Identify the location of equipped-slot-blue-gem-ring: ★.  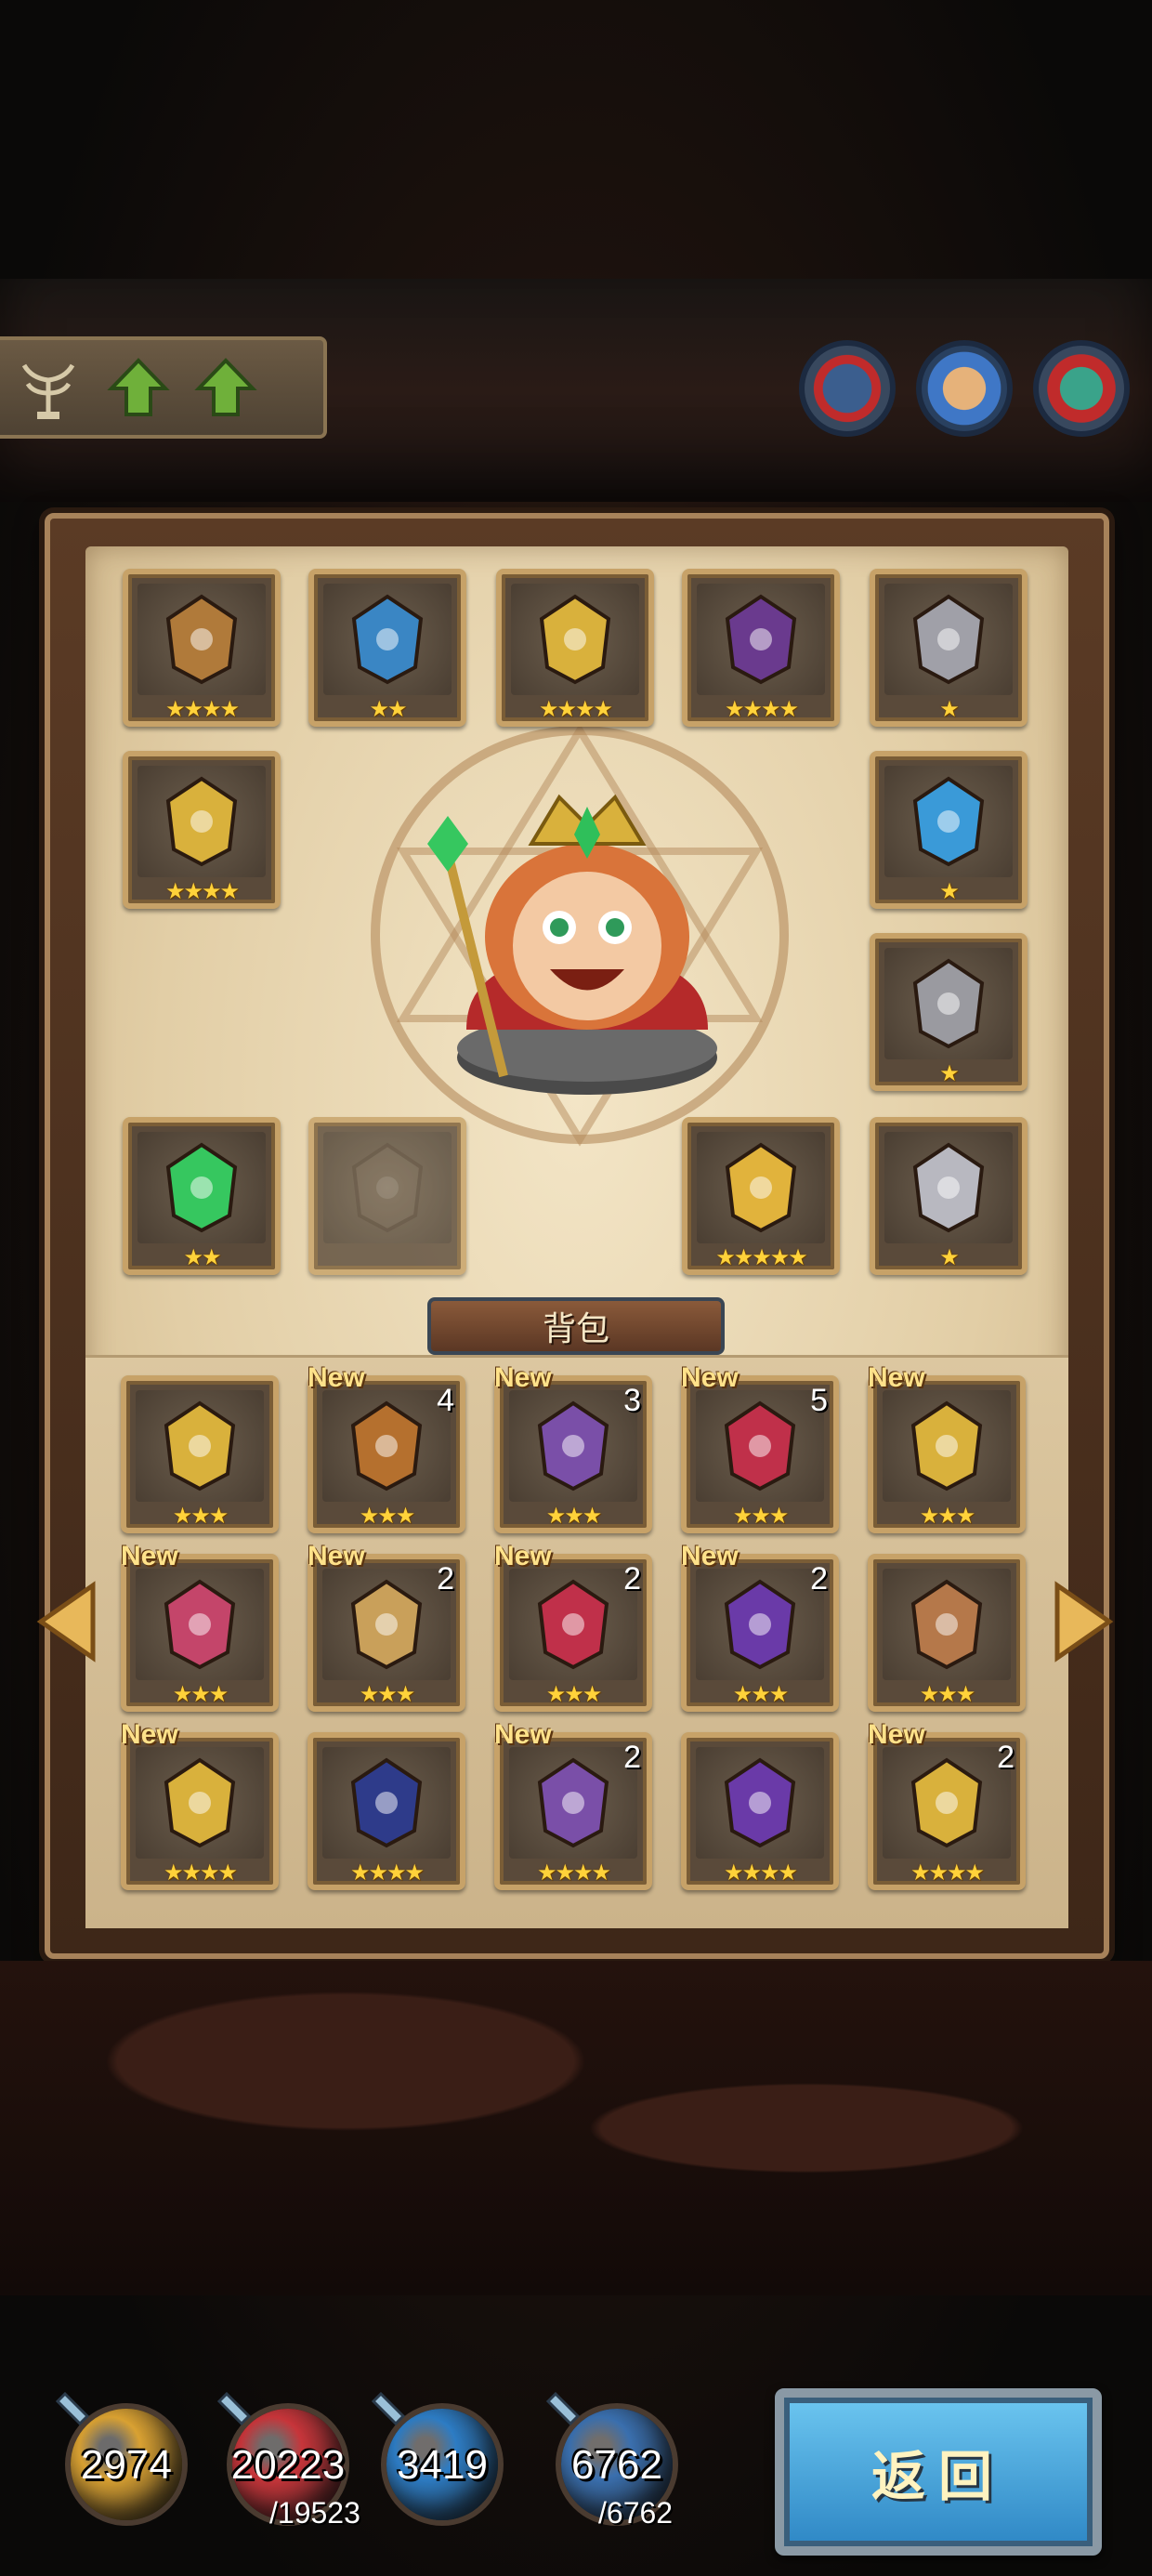
(949, 830).